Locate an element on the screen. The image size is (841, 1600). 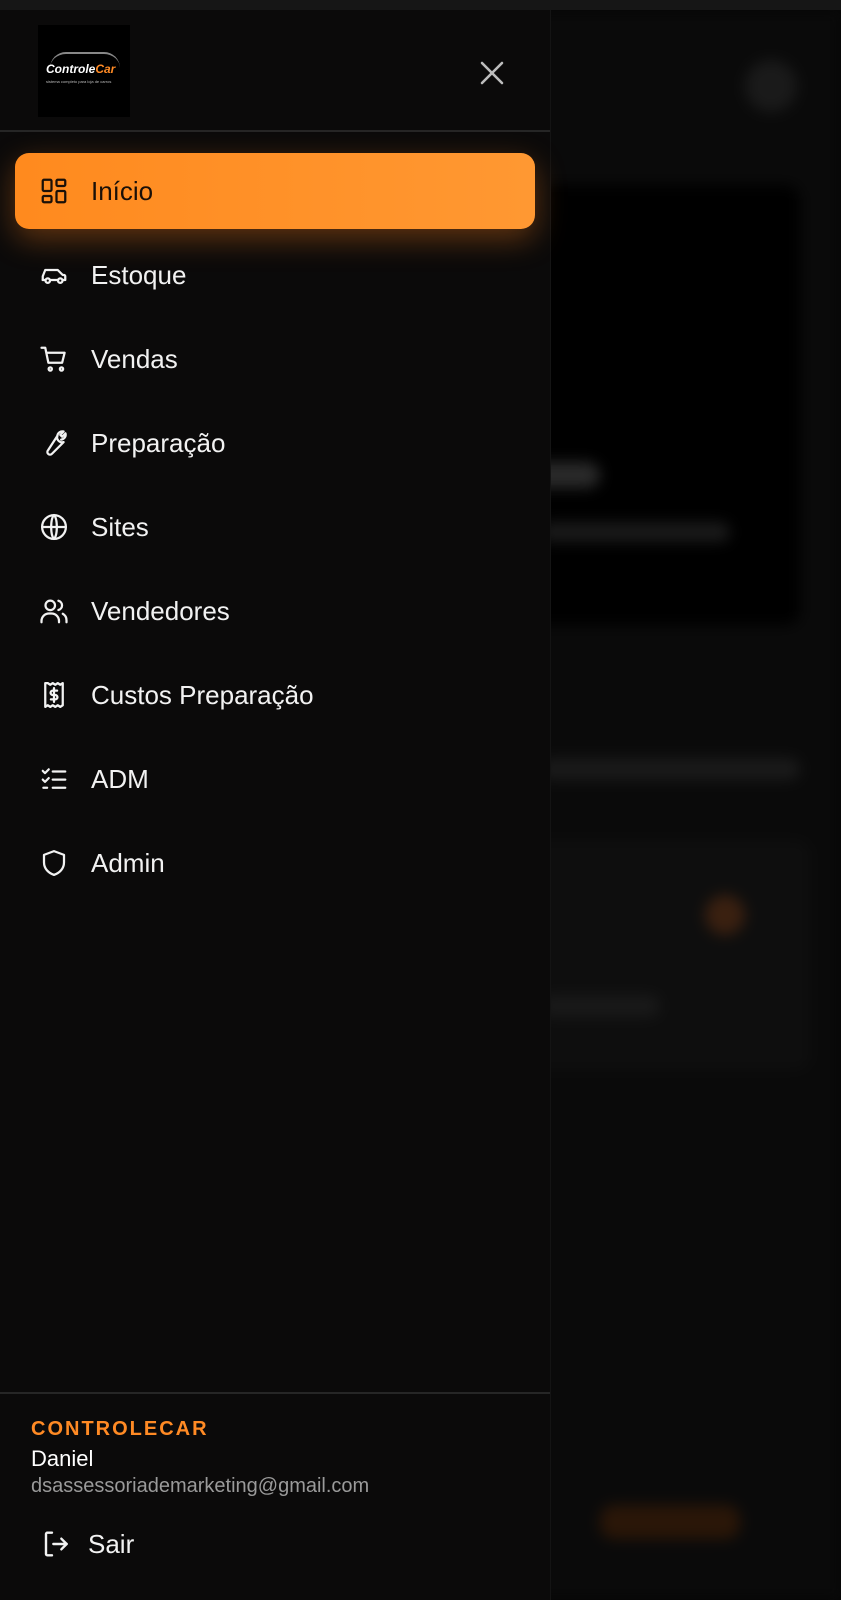
nav-item-inicio: Início is located at coordinates (275, 191).